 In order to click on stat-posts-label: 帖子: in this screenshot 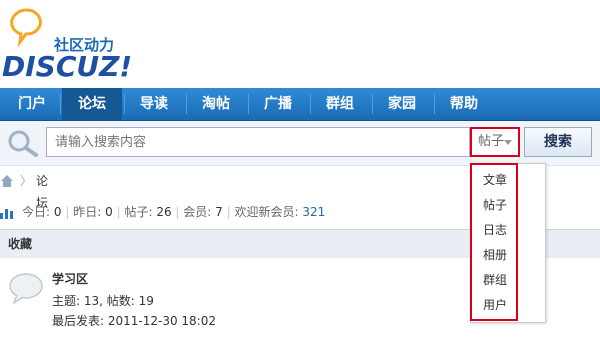, I will do `click(138, 212)`.